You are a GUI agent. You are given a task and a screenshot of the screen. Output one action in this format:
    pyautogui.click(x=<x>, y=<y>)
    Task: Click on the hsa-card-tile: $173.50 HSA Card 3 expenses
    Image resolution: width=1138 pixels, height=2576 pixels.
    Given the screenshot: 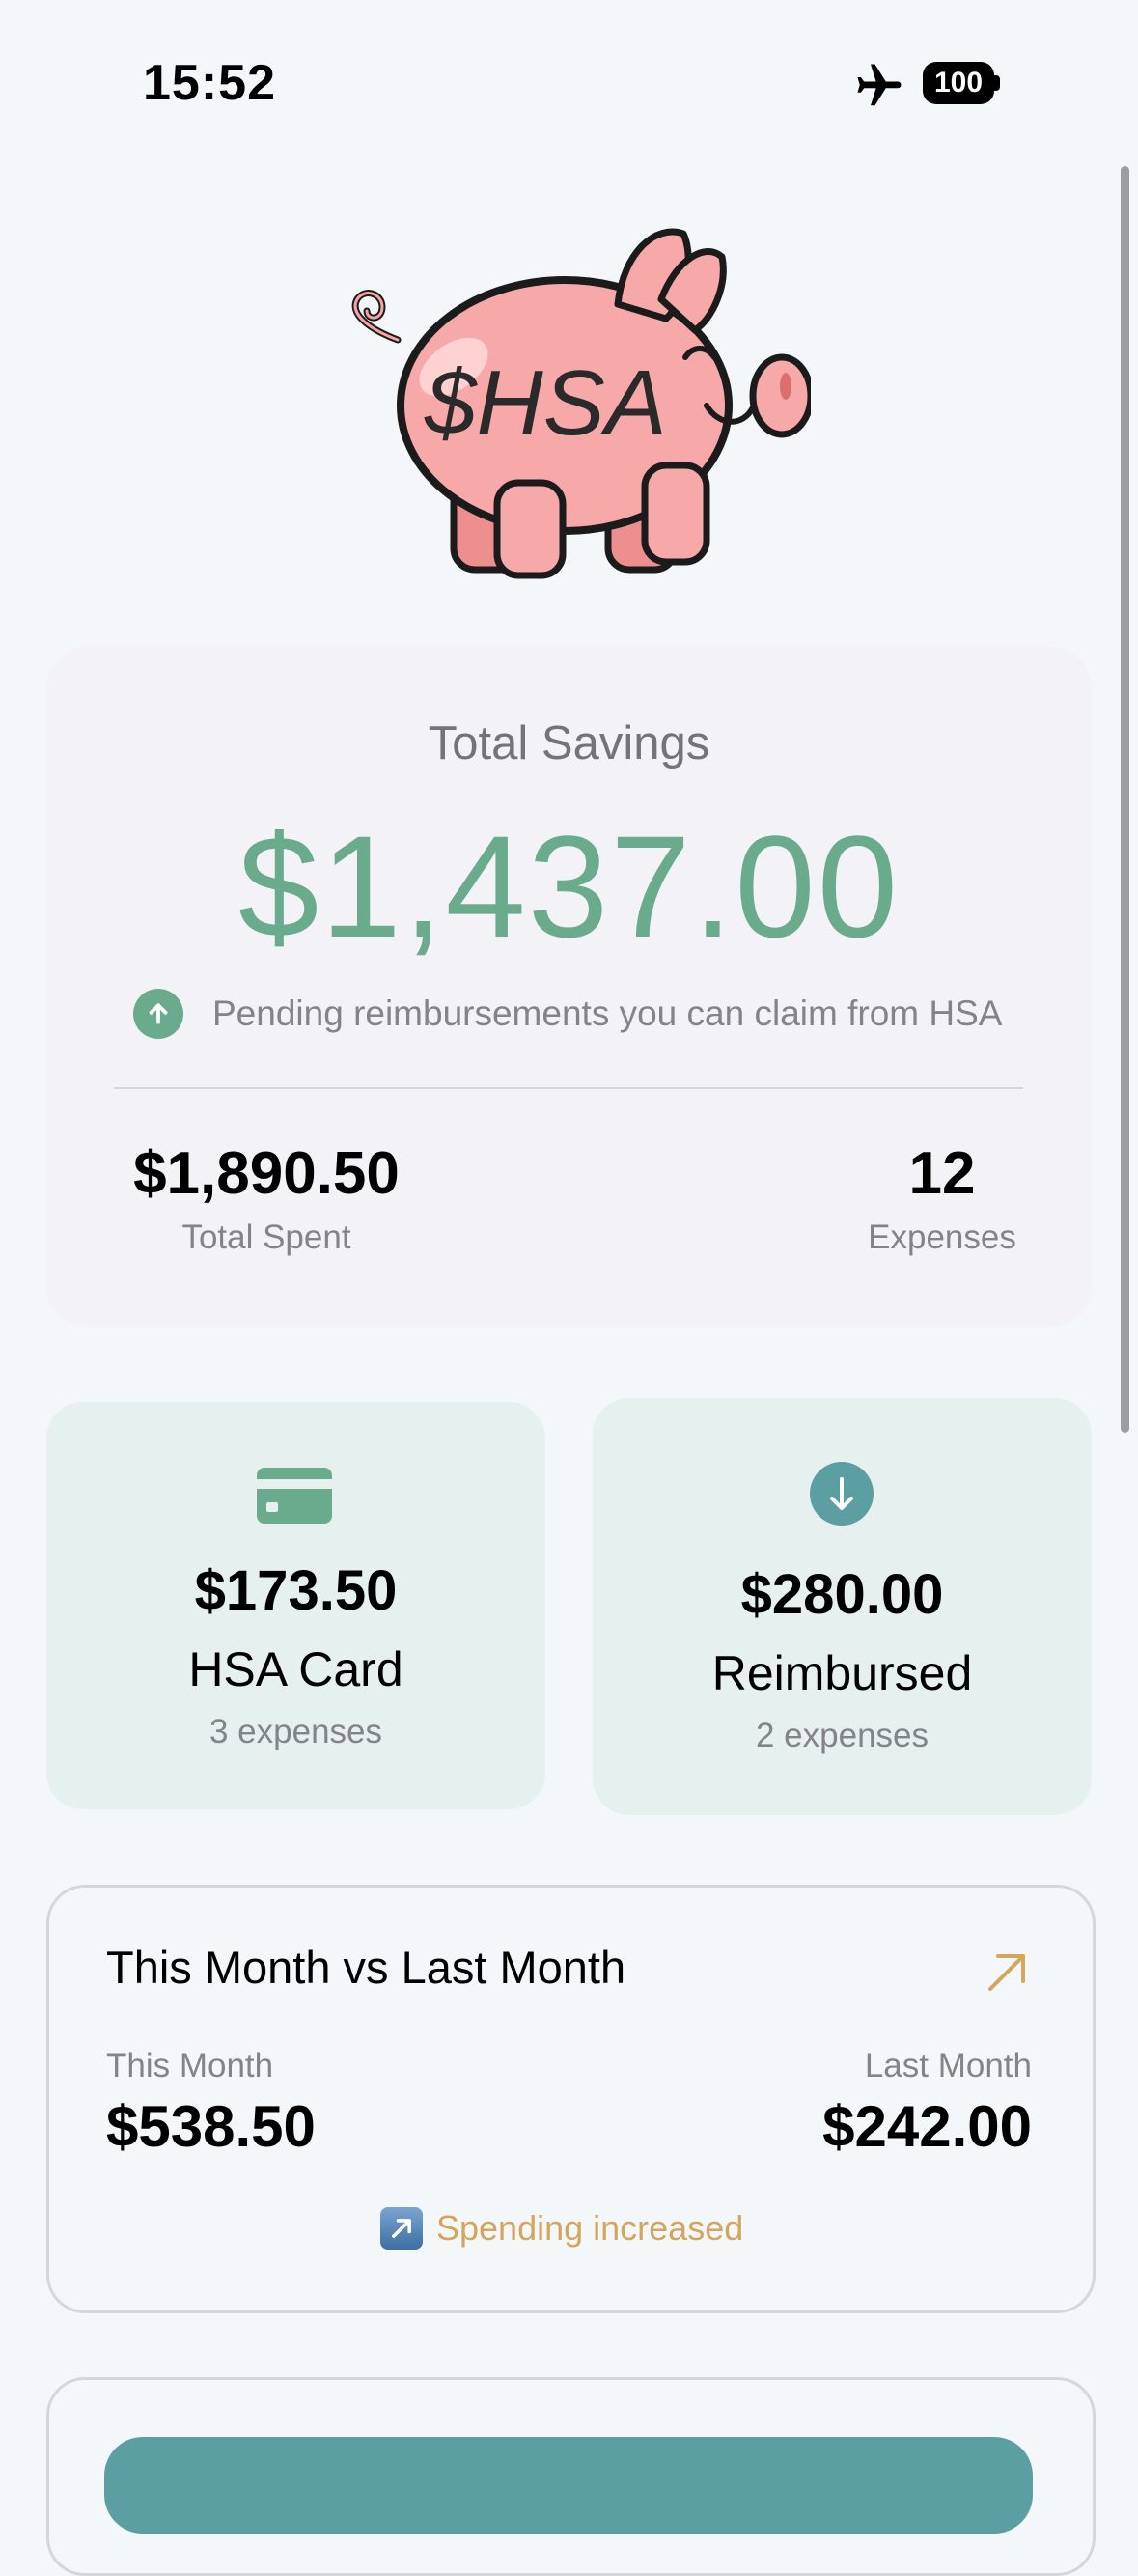 What is the action you would take?
    pyautogui.click(x=295, y=1606)
    